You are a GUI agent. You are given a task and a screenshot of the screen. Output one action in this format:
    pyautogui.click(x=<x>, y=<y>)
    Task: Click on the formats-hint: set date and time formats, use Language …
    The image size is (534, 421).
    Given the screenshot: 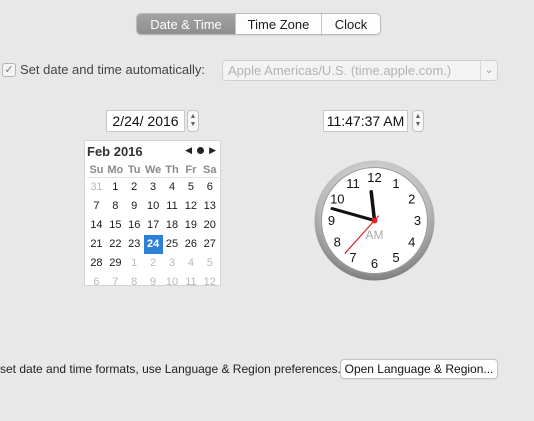 What is the action you would take?
    pyautogui.click(x=170, y=369)
    